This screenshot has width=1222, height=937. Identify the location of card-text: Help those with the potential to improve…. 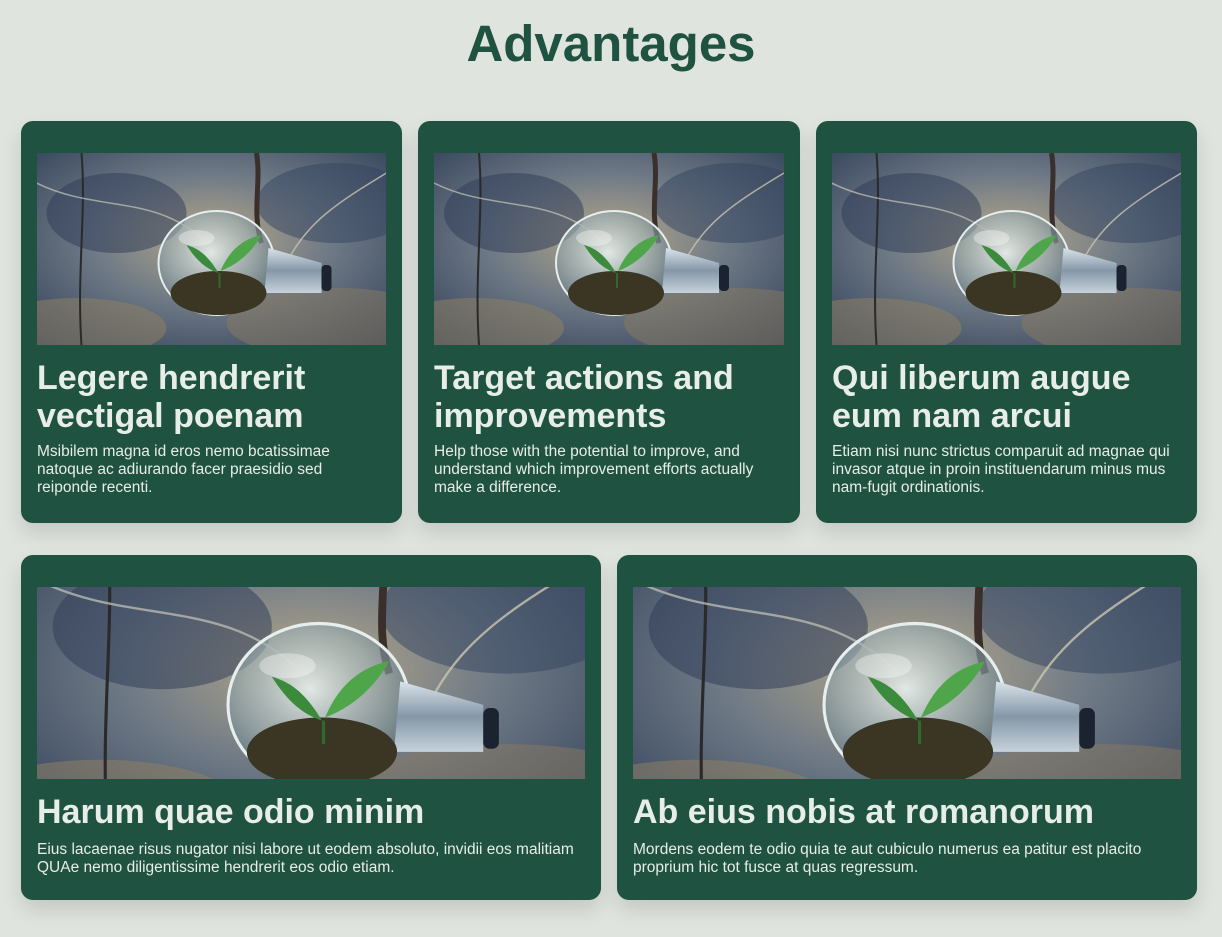
(594, 469).